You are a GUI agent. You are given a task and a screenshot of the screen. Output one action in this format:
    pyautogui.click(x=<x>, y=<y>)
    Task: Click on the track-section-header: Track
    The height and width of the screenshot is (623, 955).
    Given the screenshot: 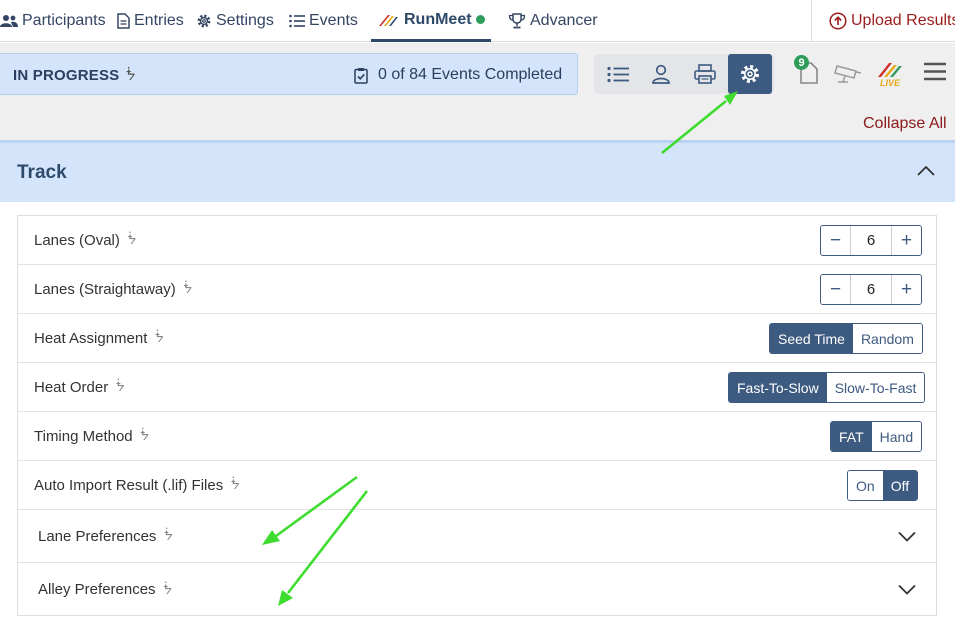 What is the action you would take?
    pyautogui.click(x=477, y=171)
    